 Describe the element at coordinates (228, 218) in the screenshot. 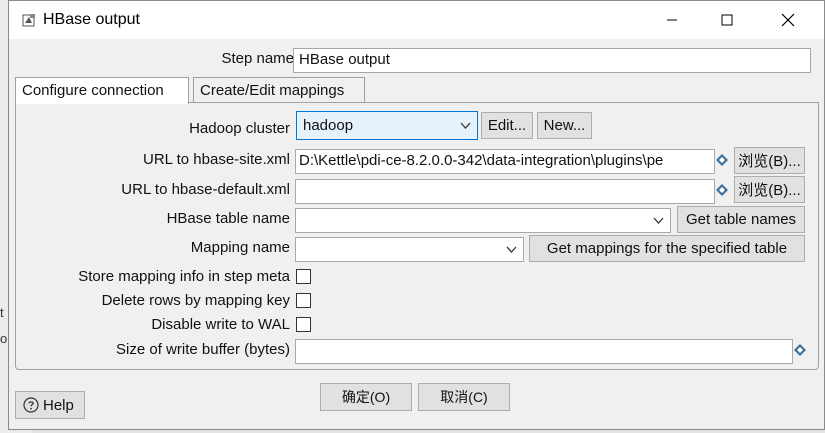

I see `hbase-table-name-label: HBase table name` at that location.